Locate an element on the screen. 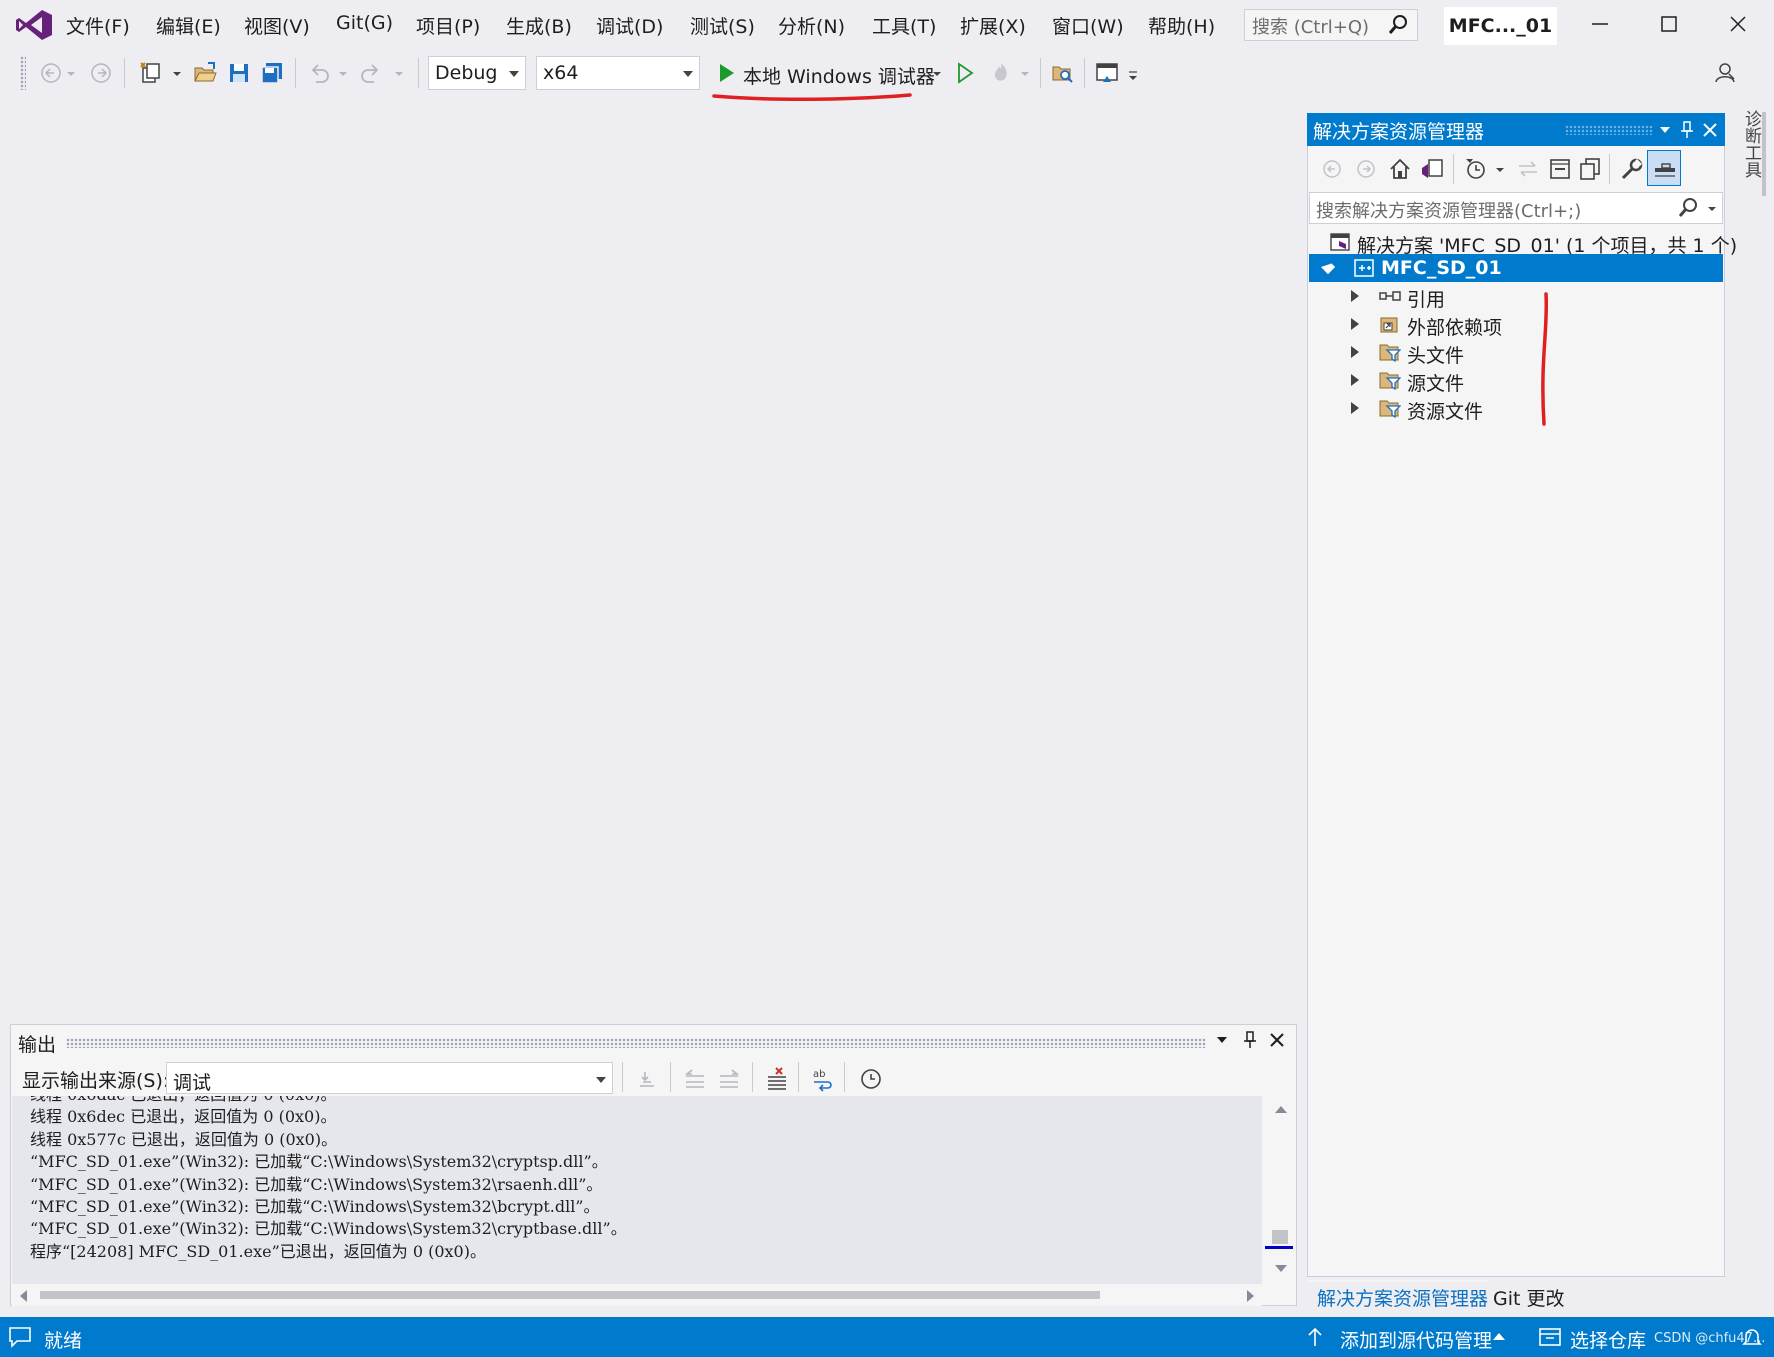 The width and height of the screenshot is (1774, 1357). expanded-arrow-icon is located at coordinates (1328, 267).